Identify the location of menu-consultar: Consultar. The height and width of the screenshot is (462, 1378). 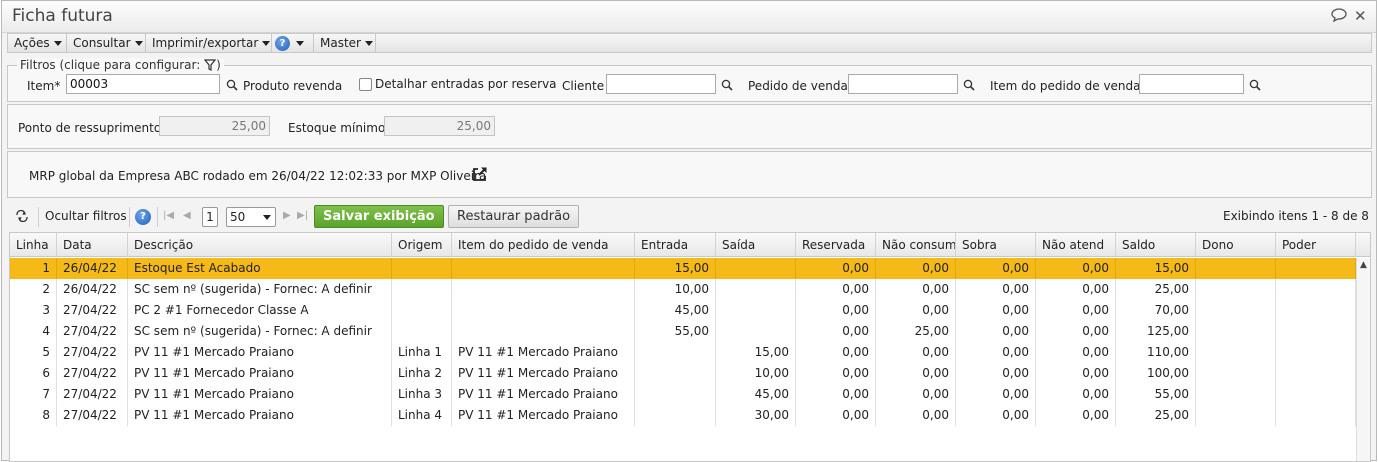
(106, 43).